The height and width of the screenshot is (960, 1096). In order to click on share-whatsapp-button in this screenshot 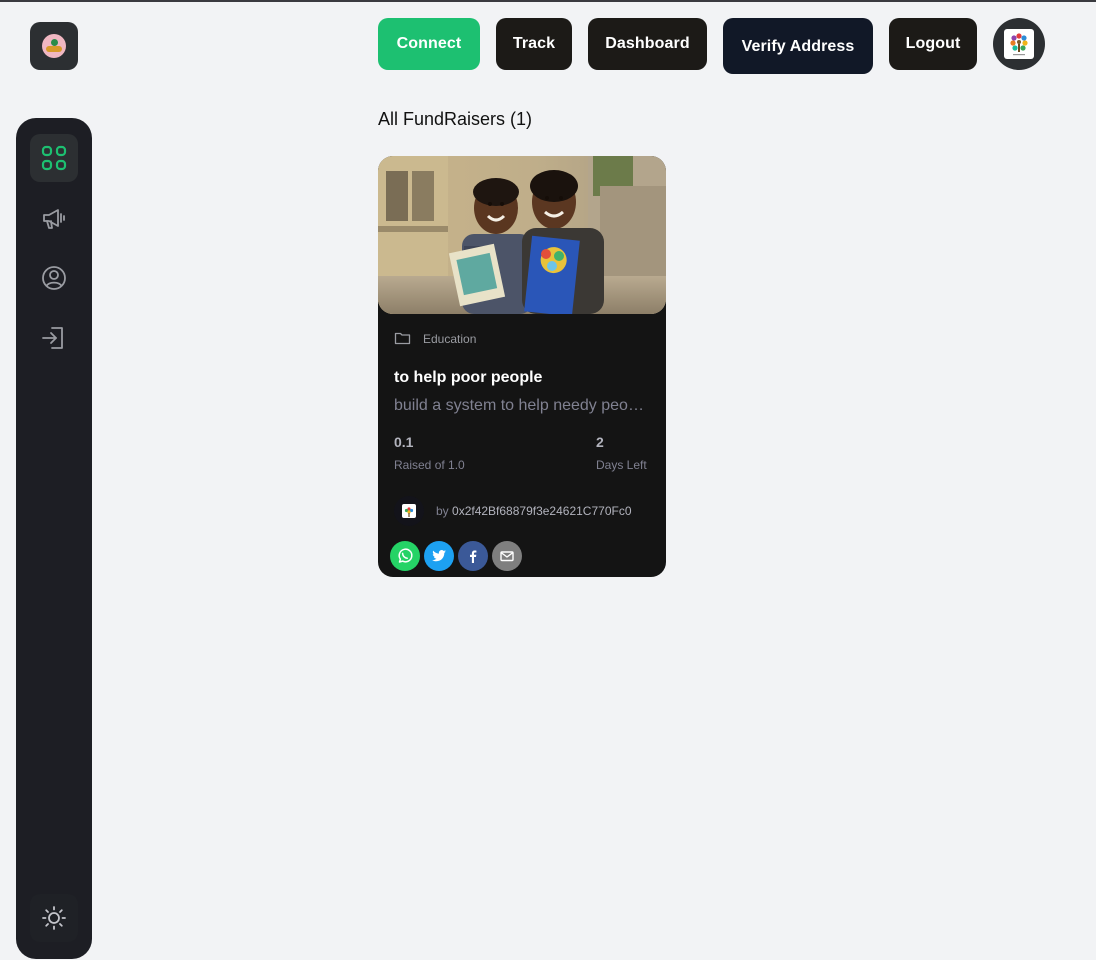, I will do `click(405, 556)`.